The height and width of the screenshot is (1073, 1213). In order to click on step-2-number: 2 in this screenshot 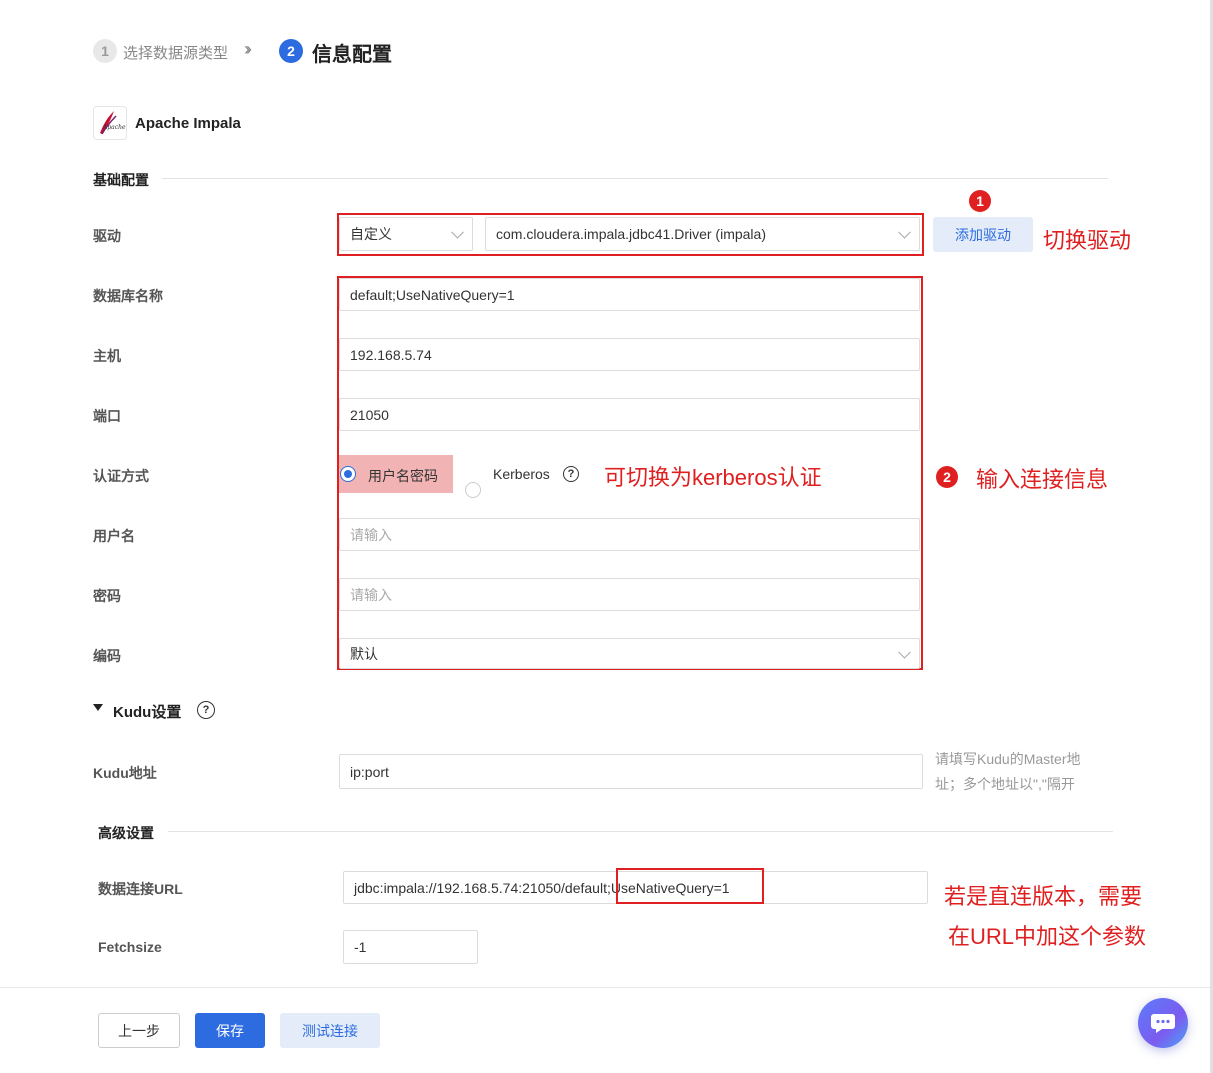, I will do `click(291, 51)`.